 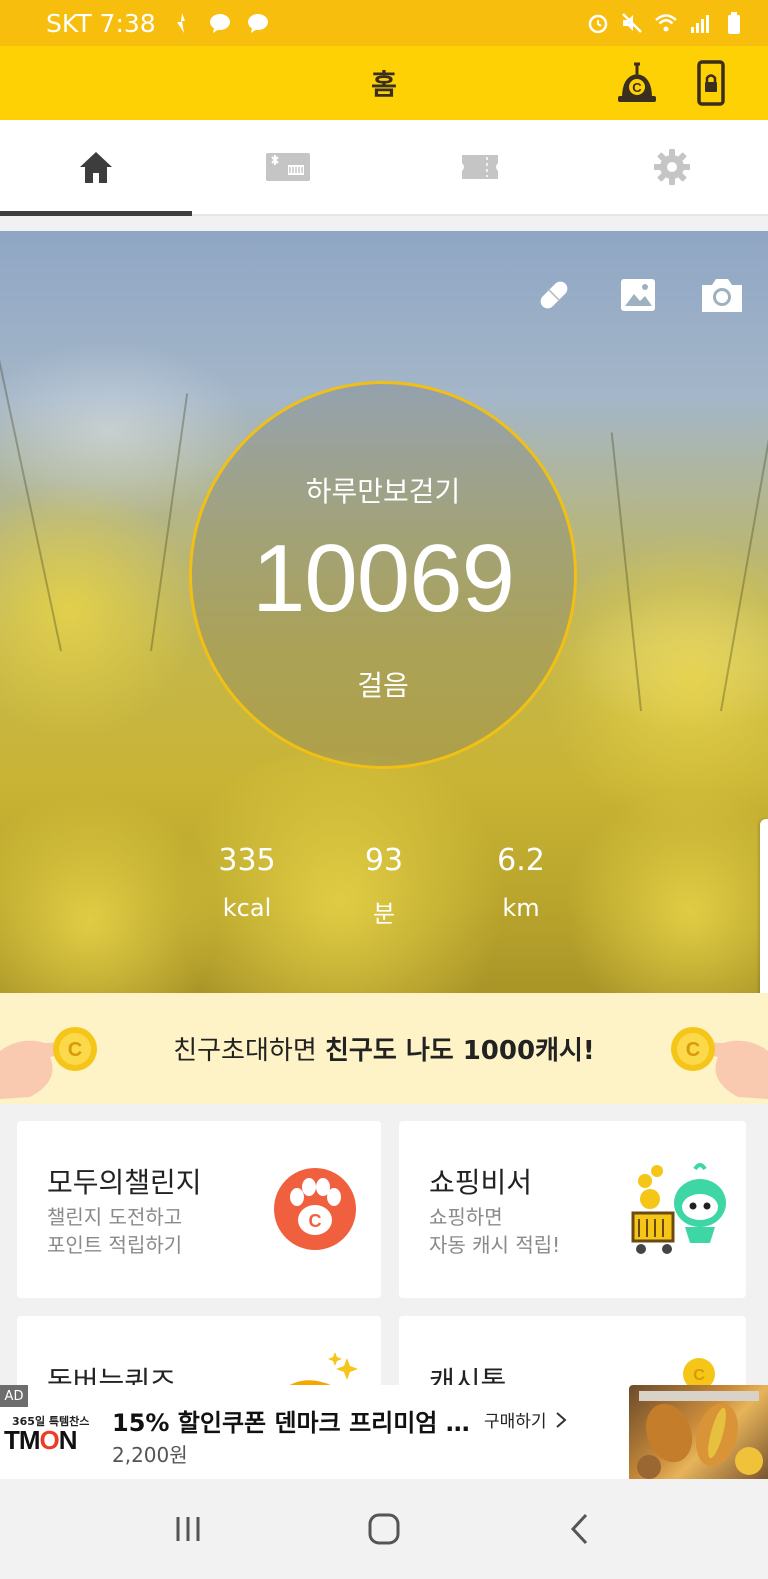 I want to click on corndog-image, so click(x=700, y=1435).